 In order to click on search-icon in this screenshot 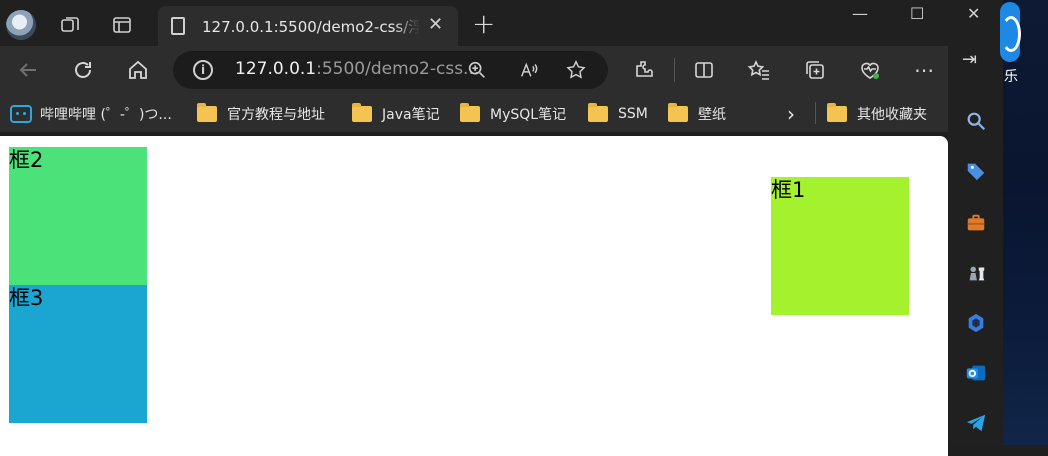, I will do `click(976, 121)`.